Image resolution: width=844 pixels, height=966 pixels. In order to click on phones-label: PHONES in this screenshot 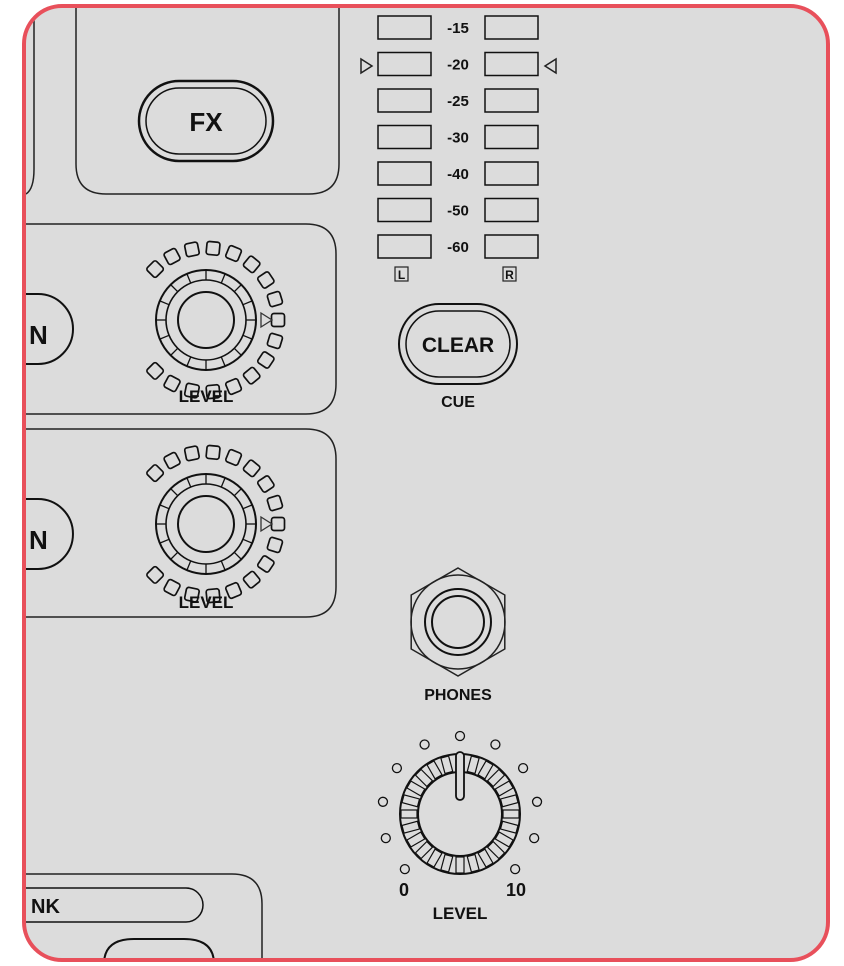, I will do `click(458, 695)`.